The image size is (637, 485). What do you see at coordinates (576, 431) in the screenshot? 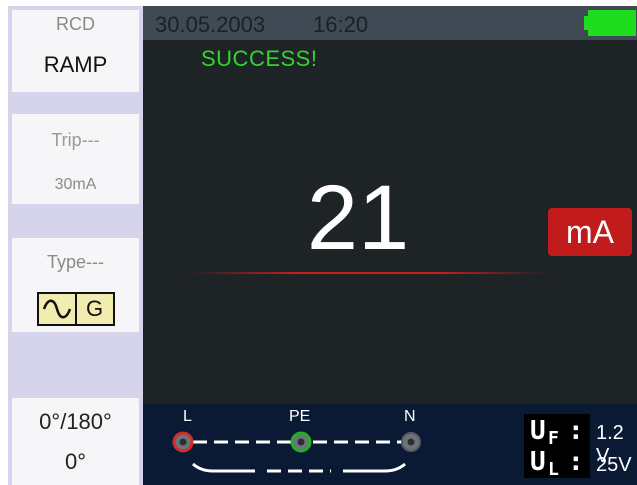
I see `uf-colon: :` at bounding box center [576, 431].